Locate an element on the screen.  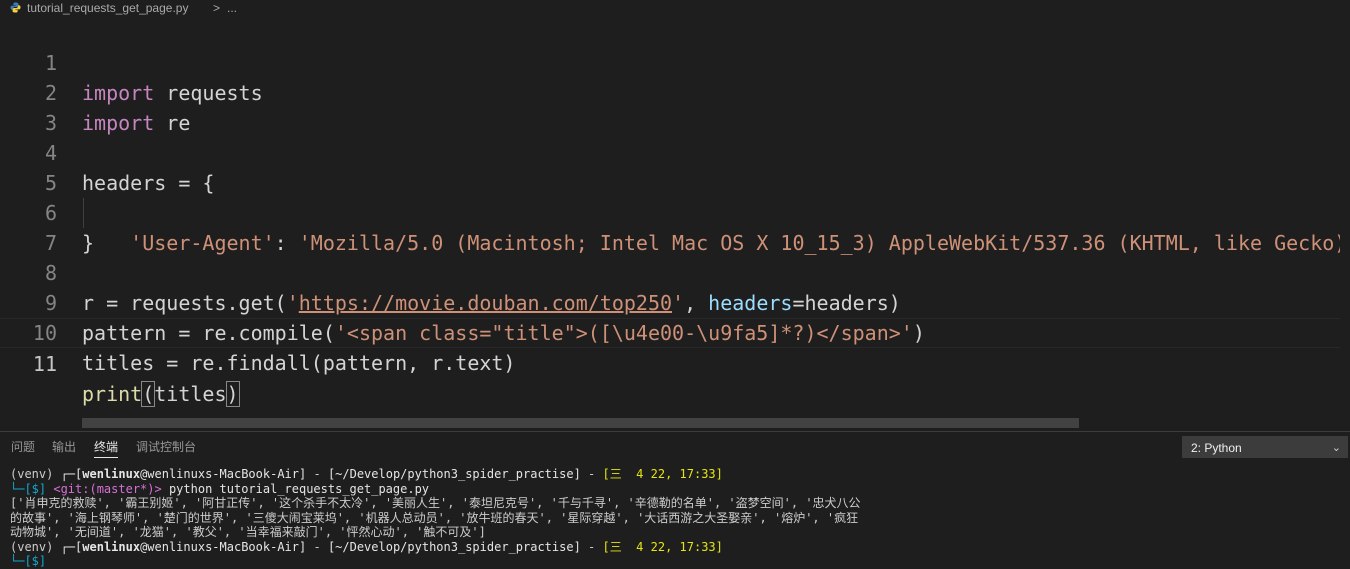
function-name: print is located at coordinates (112, 394).